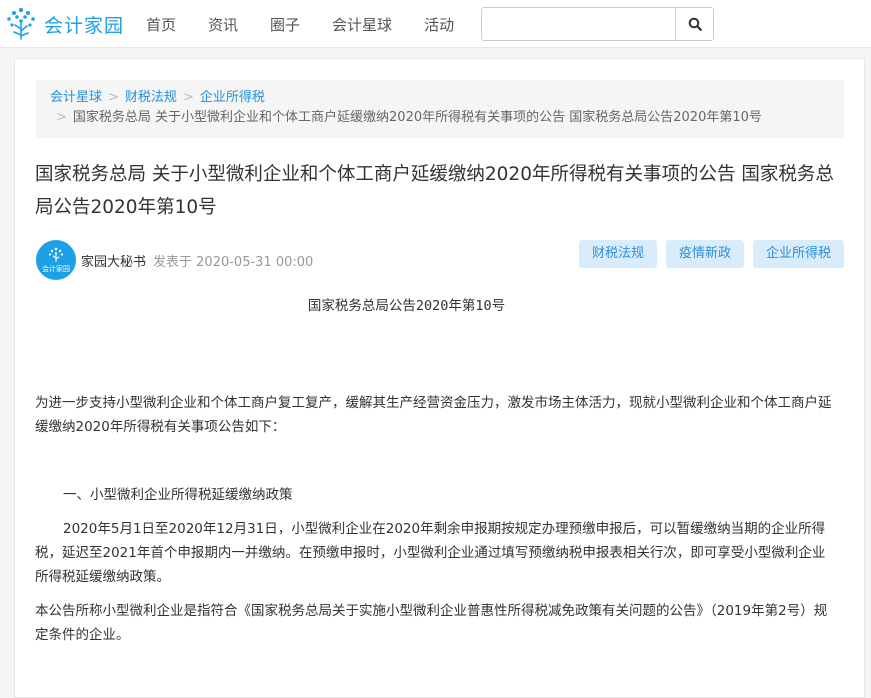 Image resolution: width=871 pixels, height=698 pixels. What do you see at coordinates (173, 262) in the screenshot?
I see `post-time-prefix: 发表于` at bounding box center [173, 262].